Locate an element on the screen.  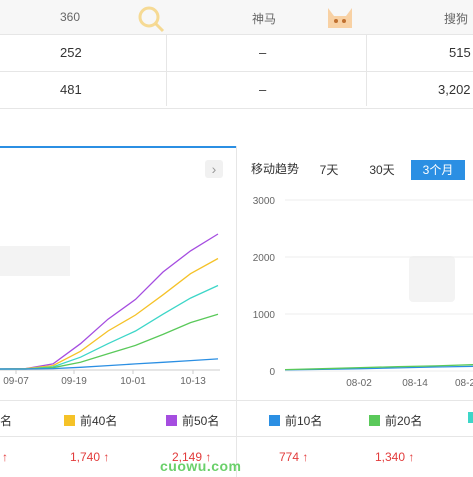
header-sogou: 搜狗 is located at coordinates (456, 19).